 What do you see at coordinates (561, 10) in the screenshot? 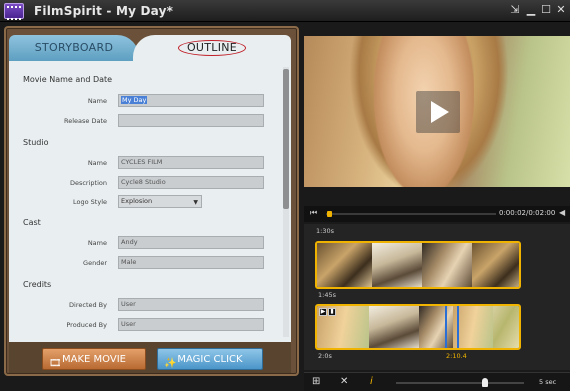
I see `close-button: ✕` at bounding box center [561, 10].